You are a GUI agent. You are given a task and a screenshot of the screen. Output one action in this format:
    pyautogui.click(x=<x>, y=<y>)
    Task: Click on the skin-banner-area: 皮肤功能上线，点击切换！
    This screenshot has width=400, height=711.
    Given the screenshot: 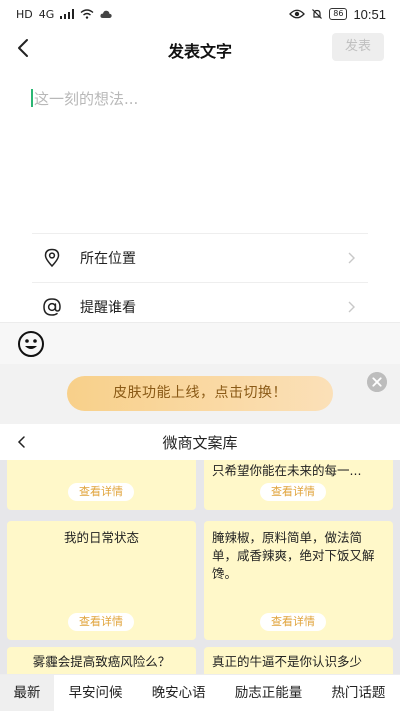 What is the action you would take?
    pyautogui.click(x=200, y=394)
    